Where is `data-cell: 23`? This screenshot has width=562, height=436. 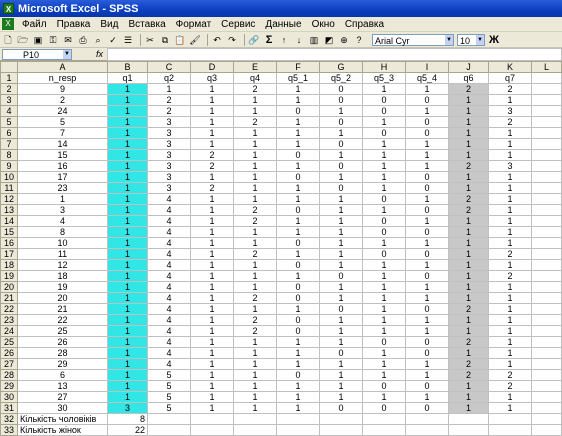 data-cell: 23 is located at coordinates (62, 188).